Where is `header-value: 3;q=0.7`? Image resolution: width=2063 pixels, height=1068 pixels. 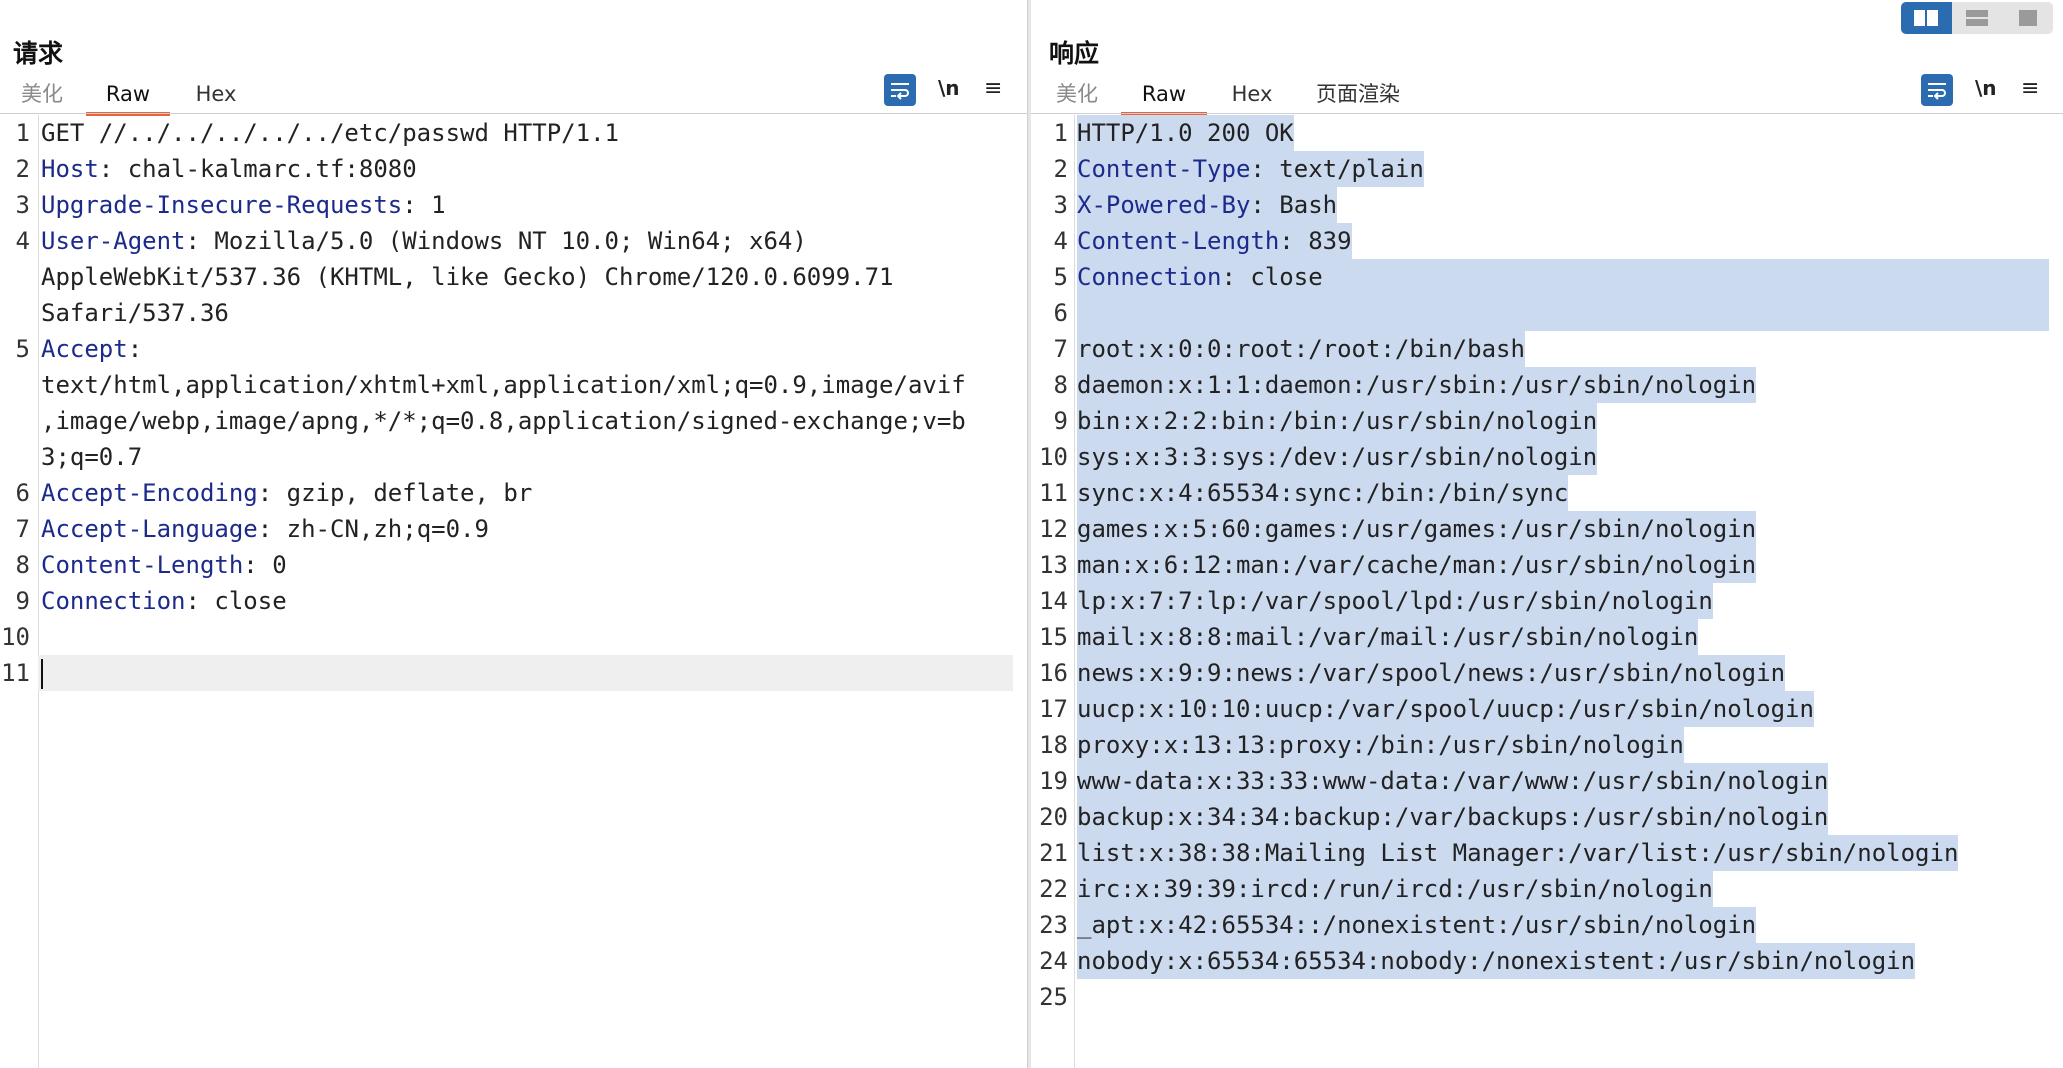 header-value: 3;q=0.7 is located at coordinates (92, 457).